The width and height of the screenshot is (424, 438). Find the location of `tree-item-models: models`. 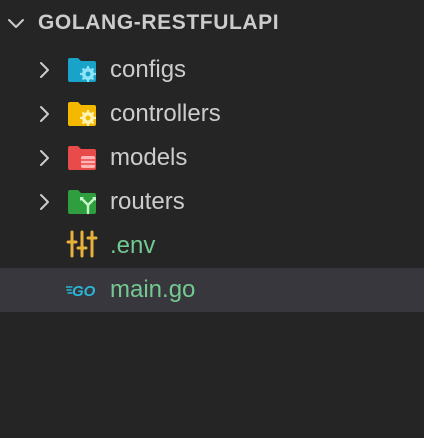

tree-item-models: models is located at coordinates (212, 158).